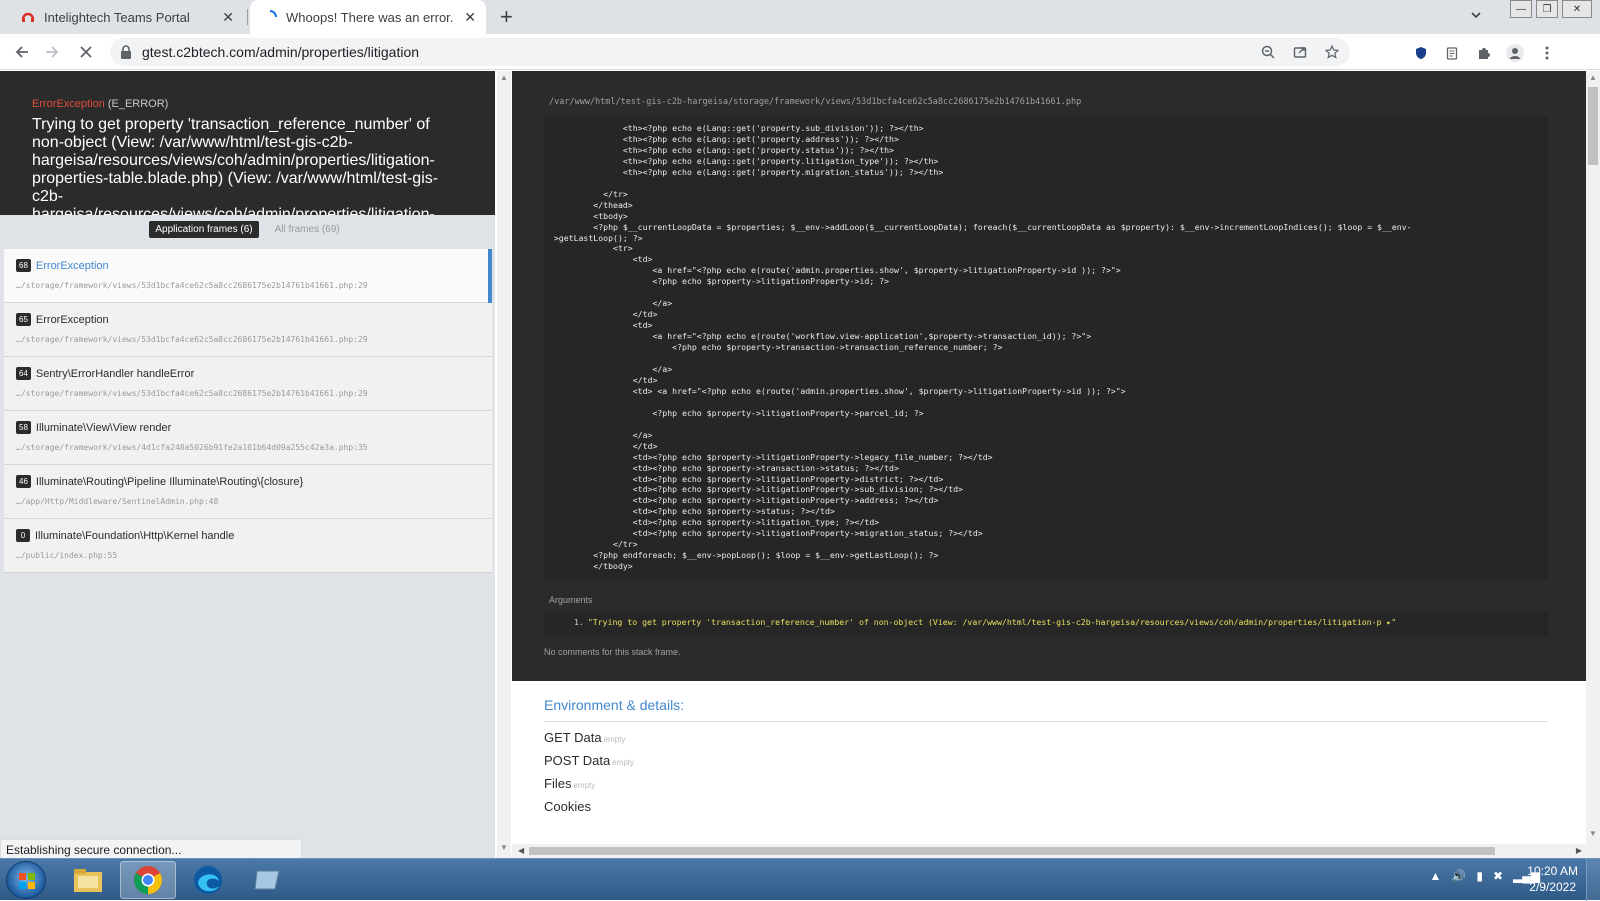 This screenshot has width=1600, height=901. What do you see at coordinates (148, 880) in the screenshot?
I see `chrome-taskbar-icon` at bounding box center [148, 880].